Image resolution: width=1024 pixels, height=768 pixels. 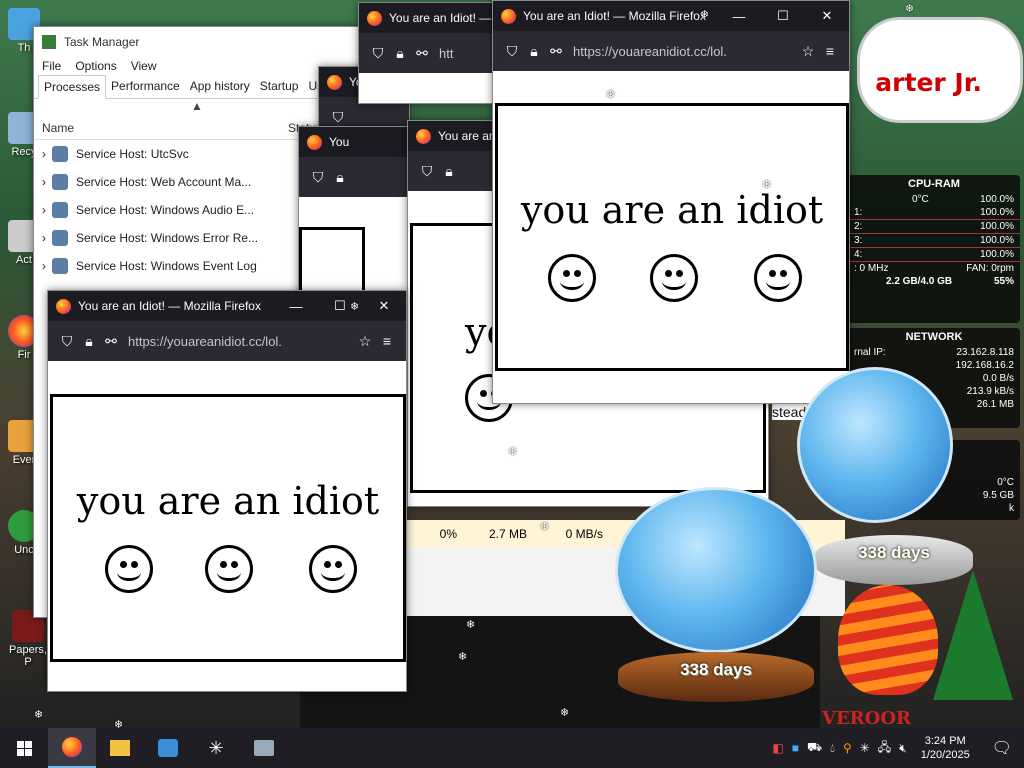 What do you see at coordinates (832, 748) in the screenshot?
I see `water-drop-icon: 💧︎` at bounding box center [832, 748].